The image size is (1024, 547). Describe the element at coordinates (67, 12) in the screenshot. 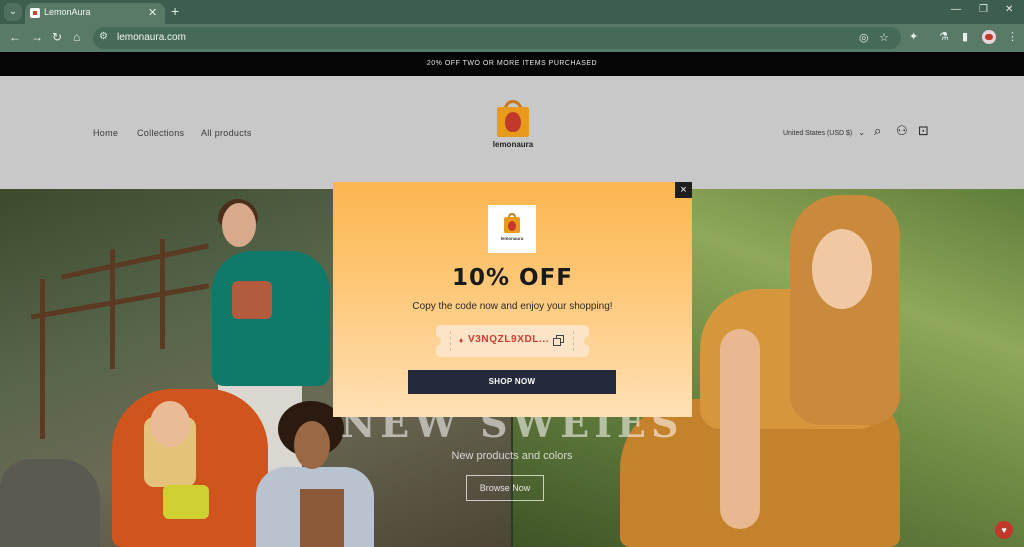

I see `tab-title: LemonAura` at that location.